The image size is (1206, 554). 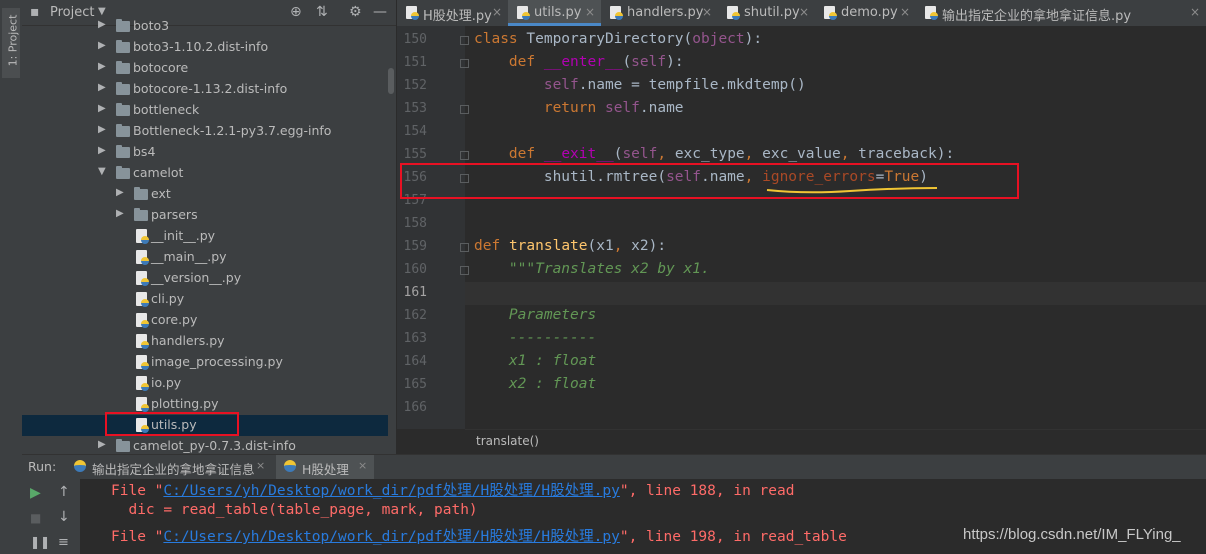 What do you see at coordinates (205, 26) in the screenshot?
I see `tree-folder: ▶ boto3` at bounding box center [205, 26].